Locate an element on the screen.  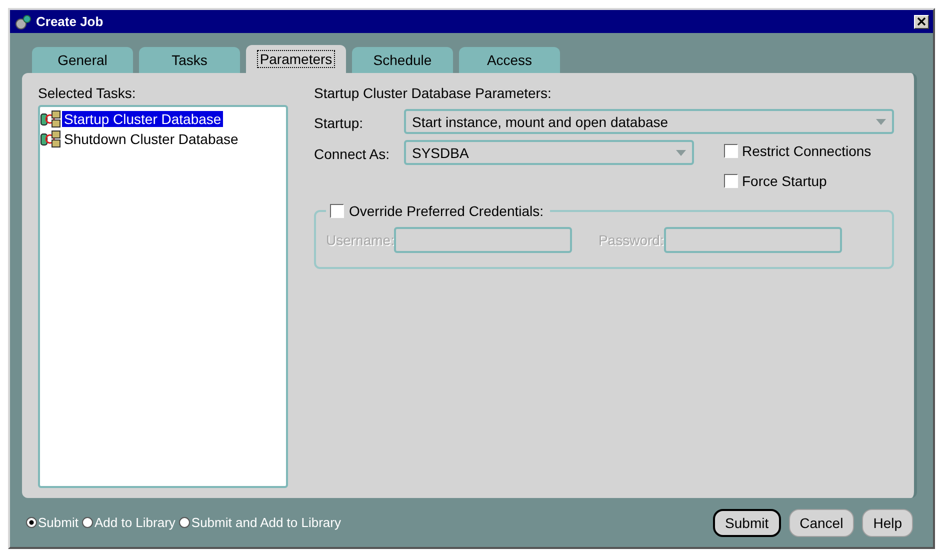
close-icon is located at coordinates (921, 21).